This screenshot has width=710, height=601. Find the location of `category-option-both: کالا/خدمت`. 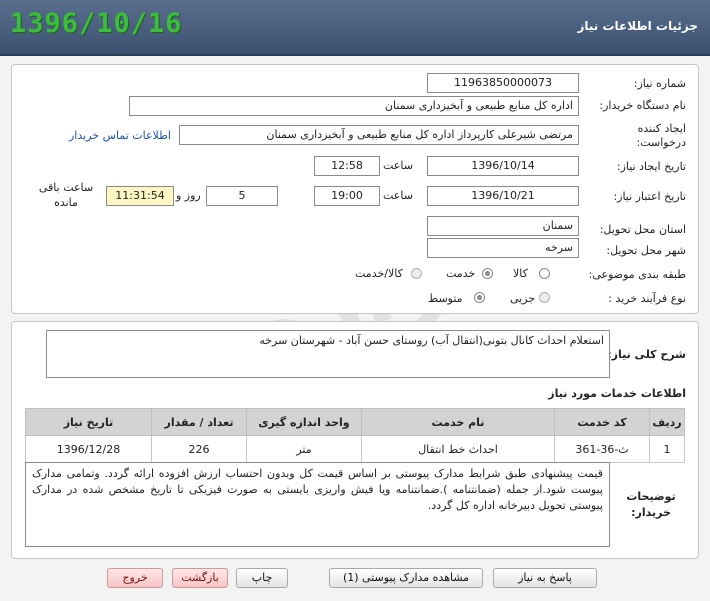

category-option-both: کالا/خدمت is located at coordinates (379, 273).